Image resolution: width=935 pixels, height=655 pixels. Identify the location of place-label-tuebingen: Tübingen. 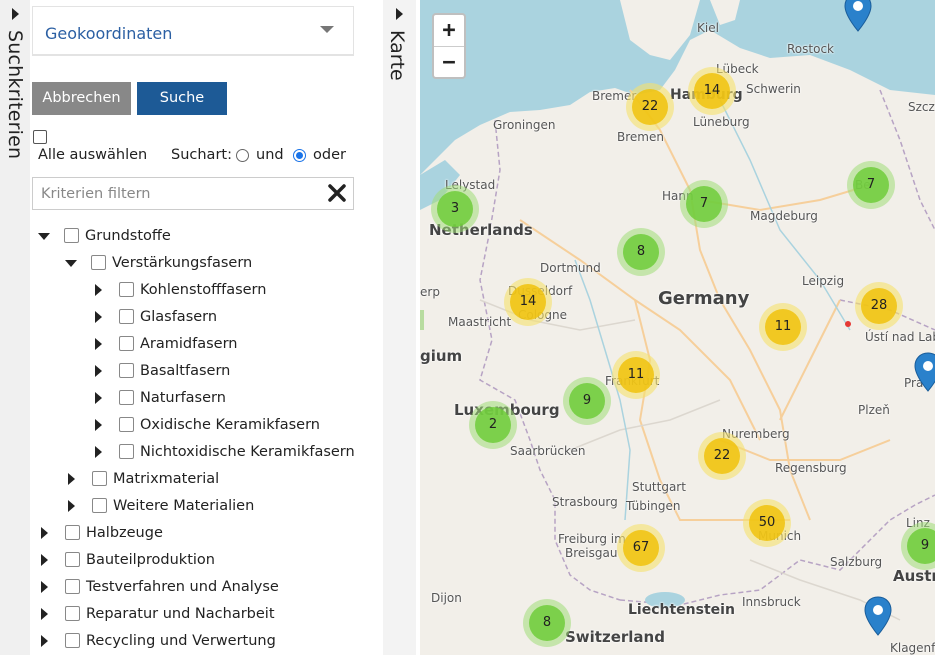
(653, 506).